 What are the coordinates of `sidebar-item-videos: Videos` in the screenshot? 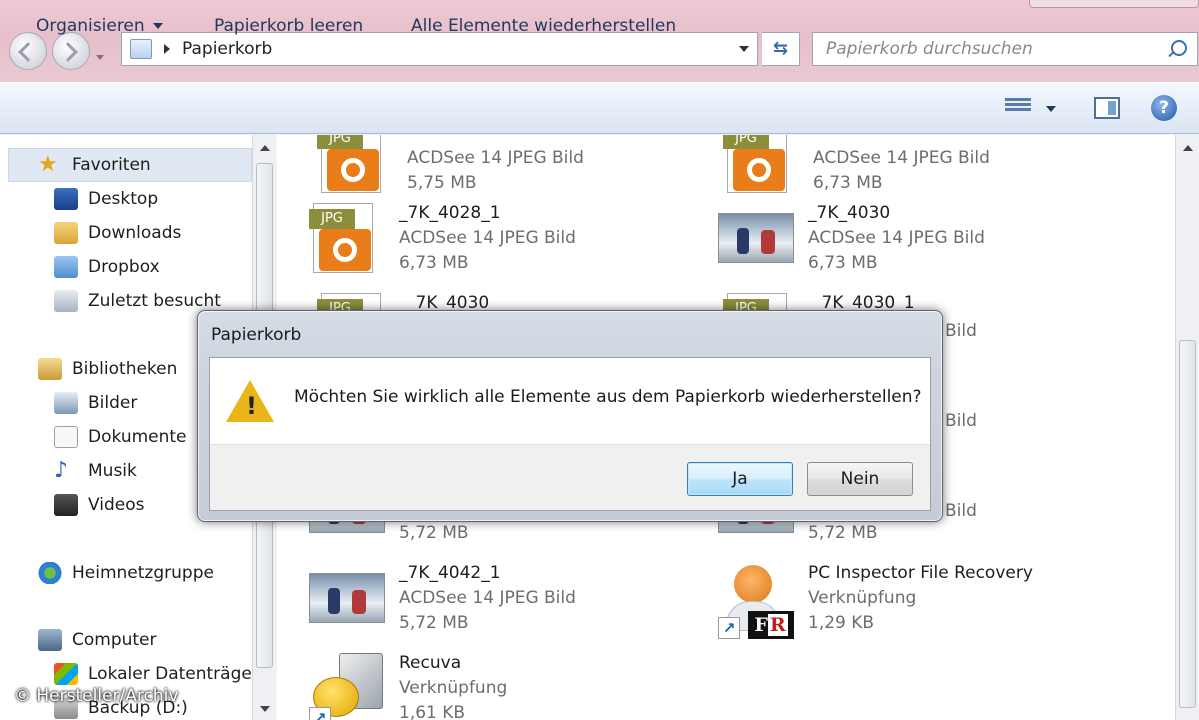 It's located at (99, 505).